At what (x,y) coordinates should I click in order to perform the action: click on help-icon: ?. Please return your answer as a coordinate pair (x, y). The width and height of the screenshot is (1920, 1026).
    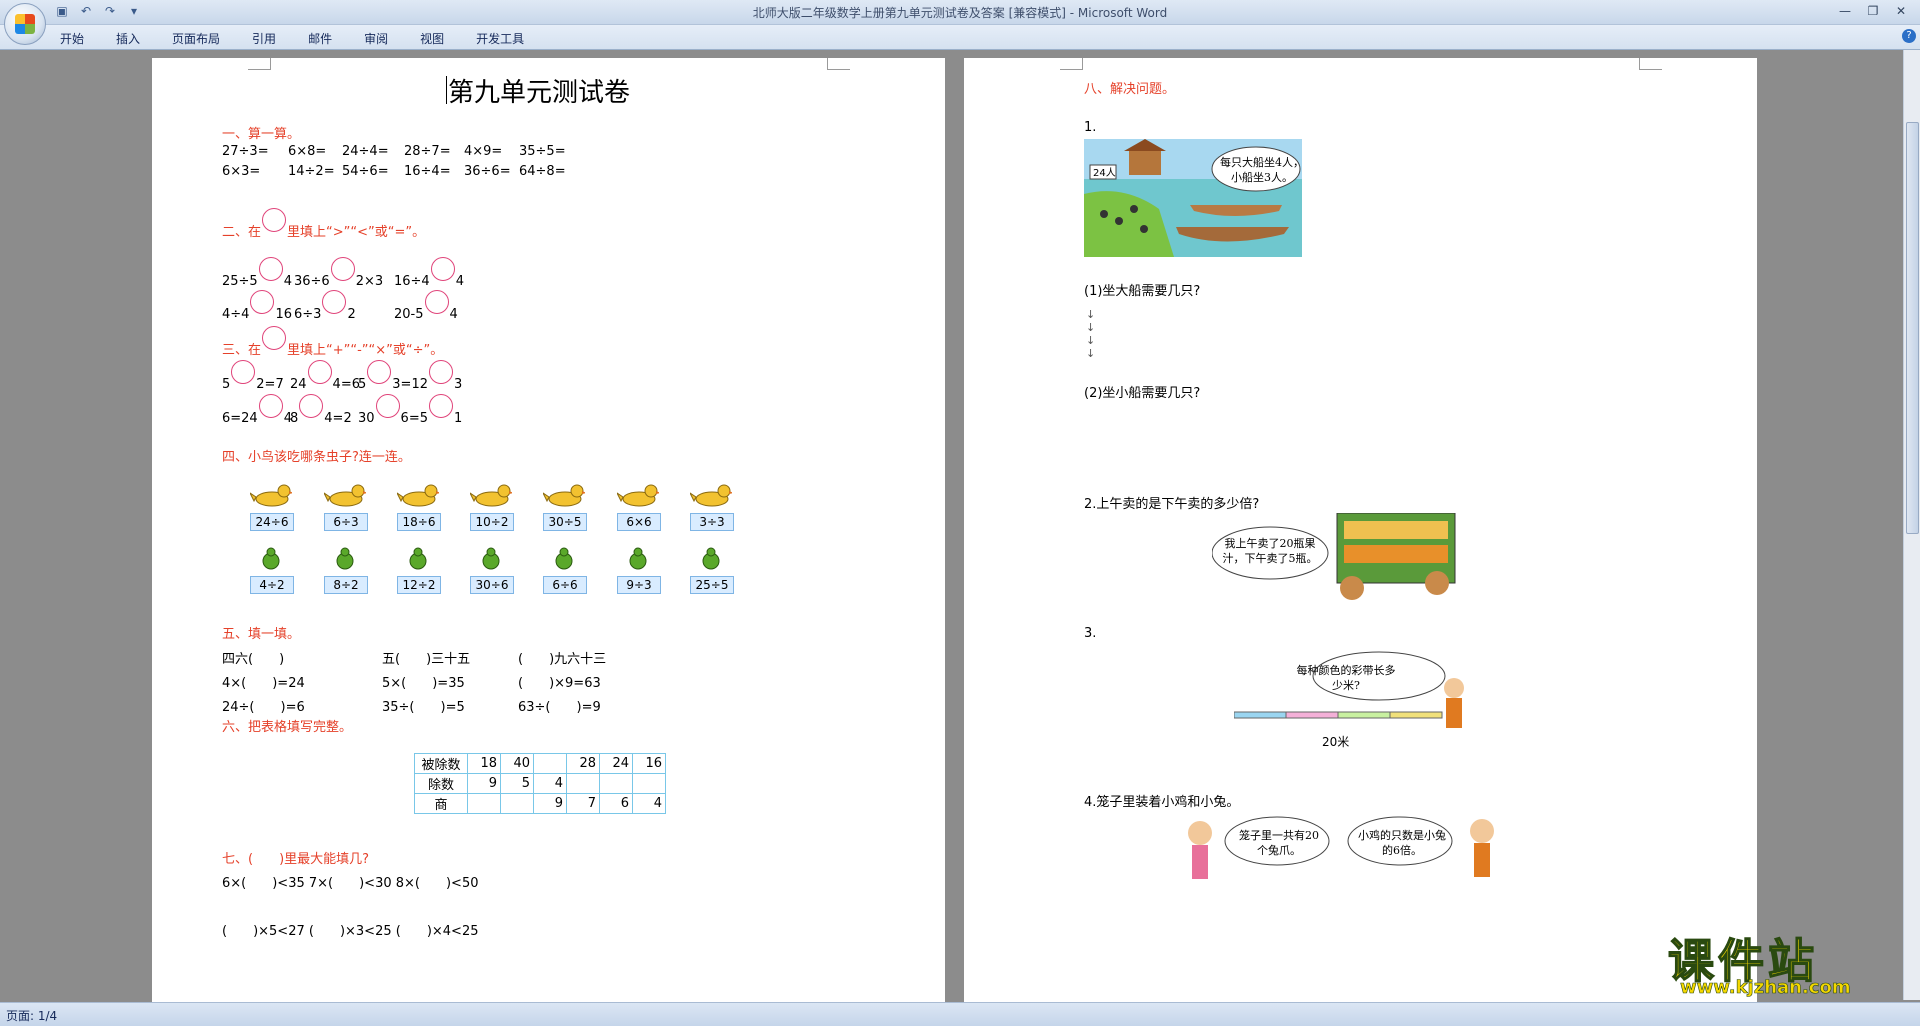
    Looking at the image, I should click on (1909, 36).